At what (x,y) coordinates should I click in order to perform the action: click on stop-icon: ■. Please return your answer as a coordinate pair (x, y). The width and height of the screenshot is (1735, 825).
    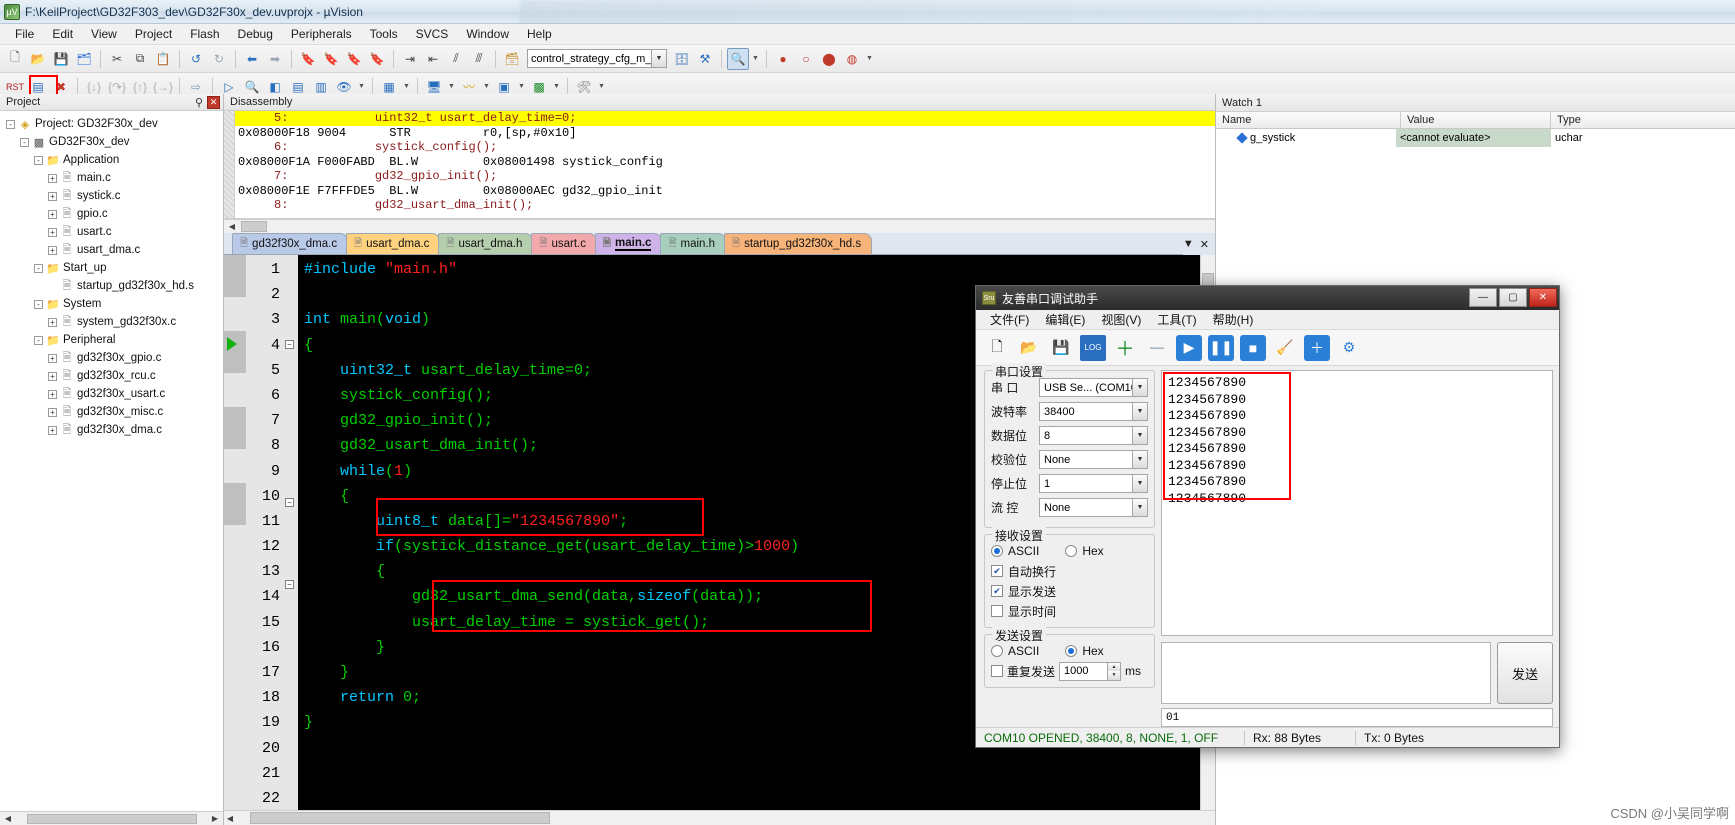
    Looking at the image, I should click on (1253, 347).